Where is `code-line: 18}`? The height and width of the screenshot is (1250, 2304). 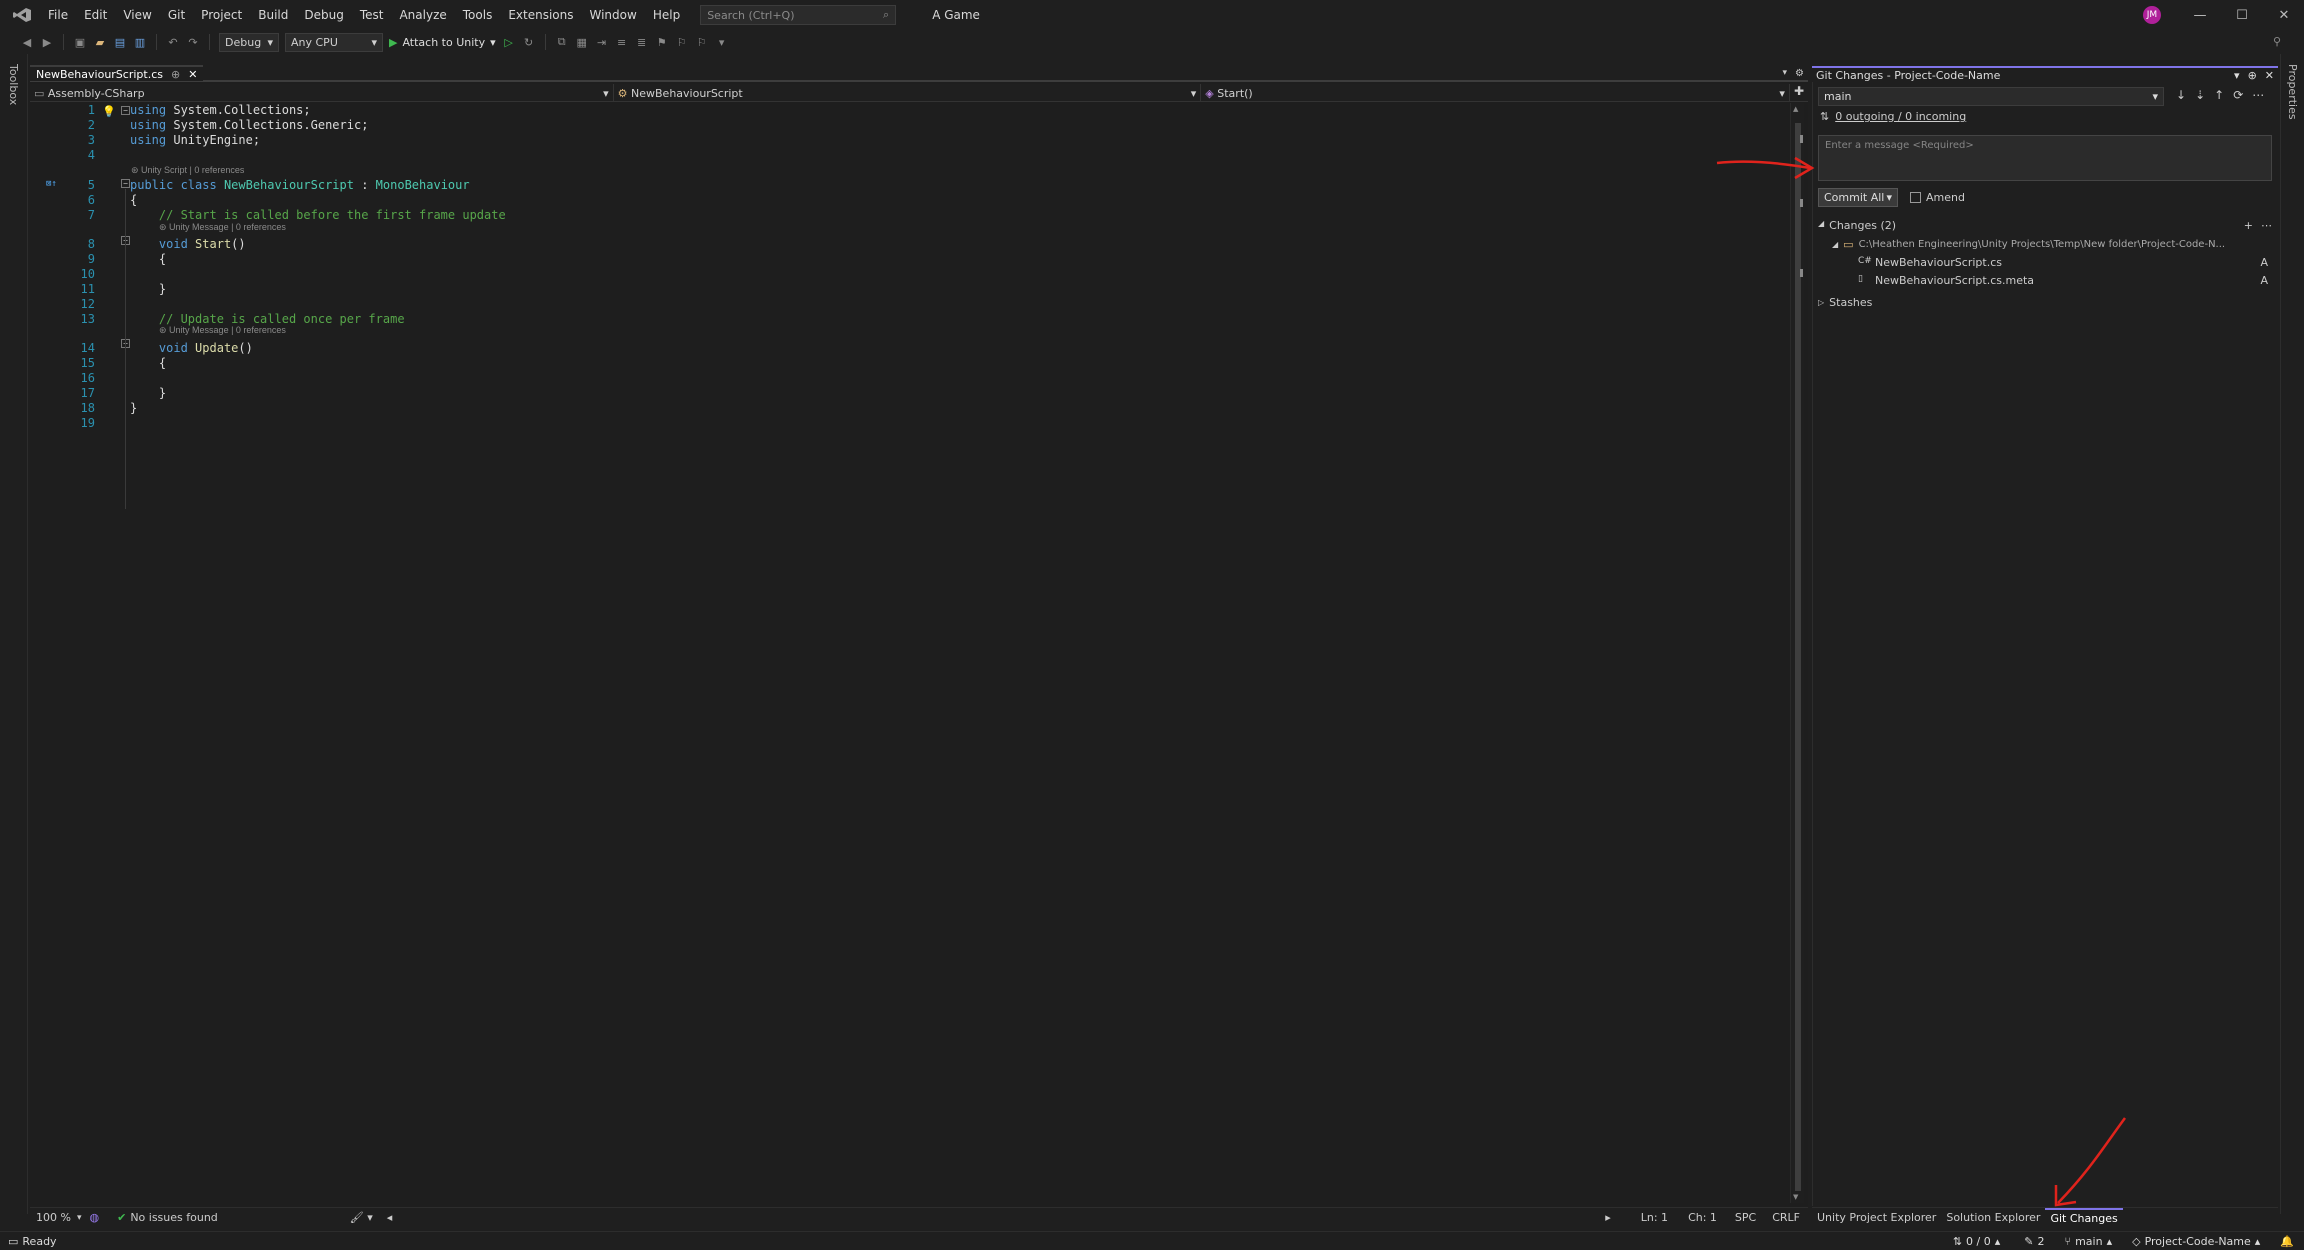 code-line: 18} is located at coordinates (910, 408).